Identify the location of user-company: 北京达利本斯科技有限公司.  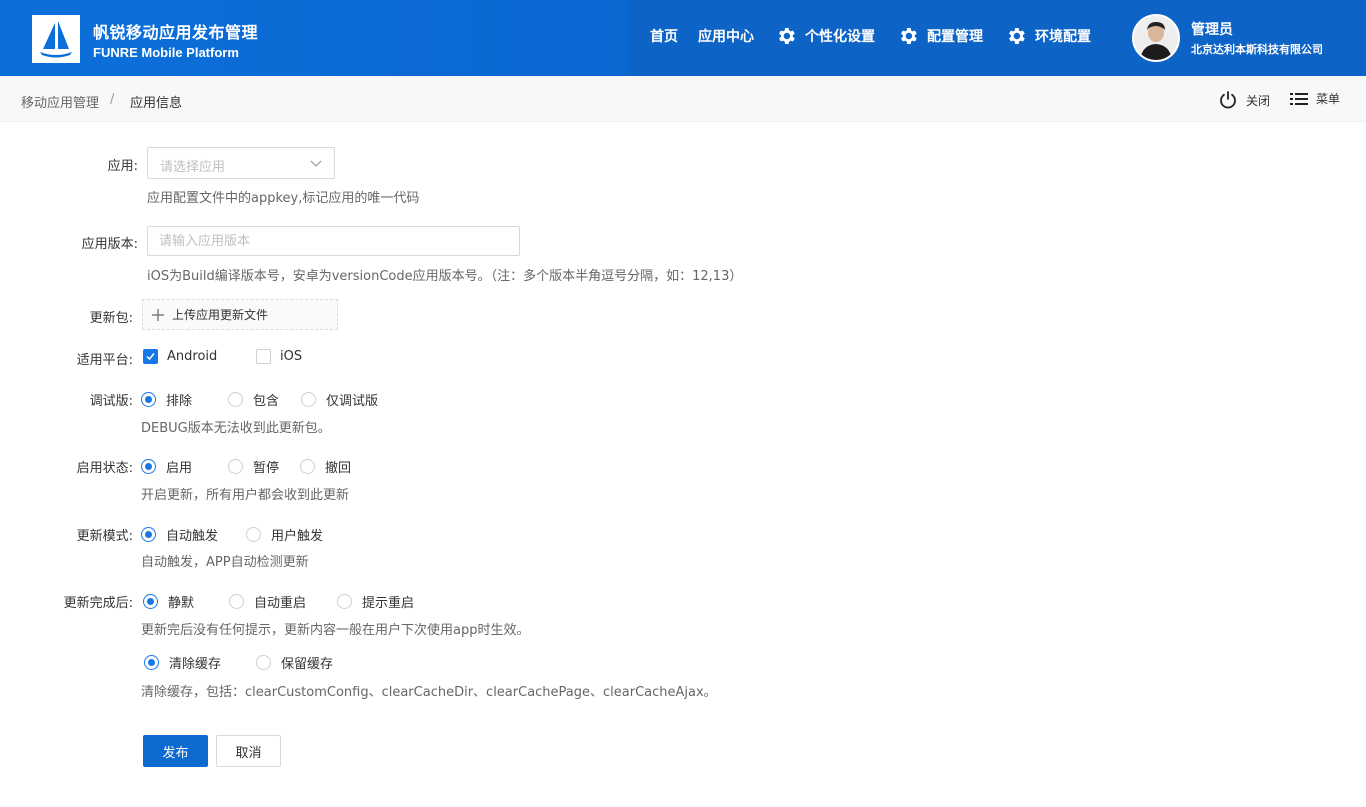
(1257, 49).